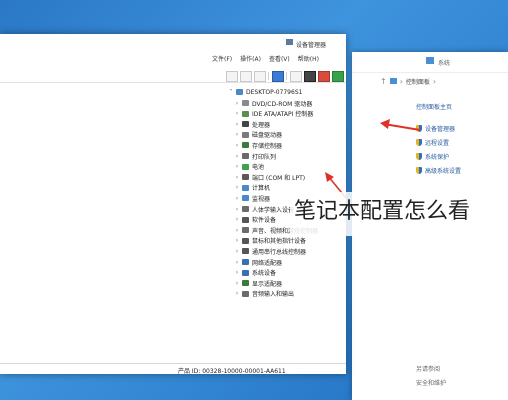 The height and width of the screenshot is (400, 508). I want to click on hid-icon, so click(245, 209).